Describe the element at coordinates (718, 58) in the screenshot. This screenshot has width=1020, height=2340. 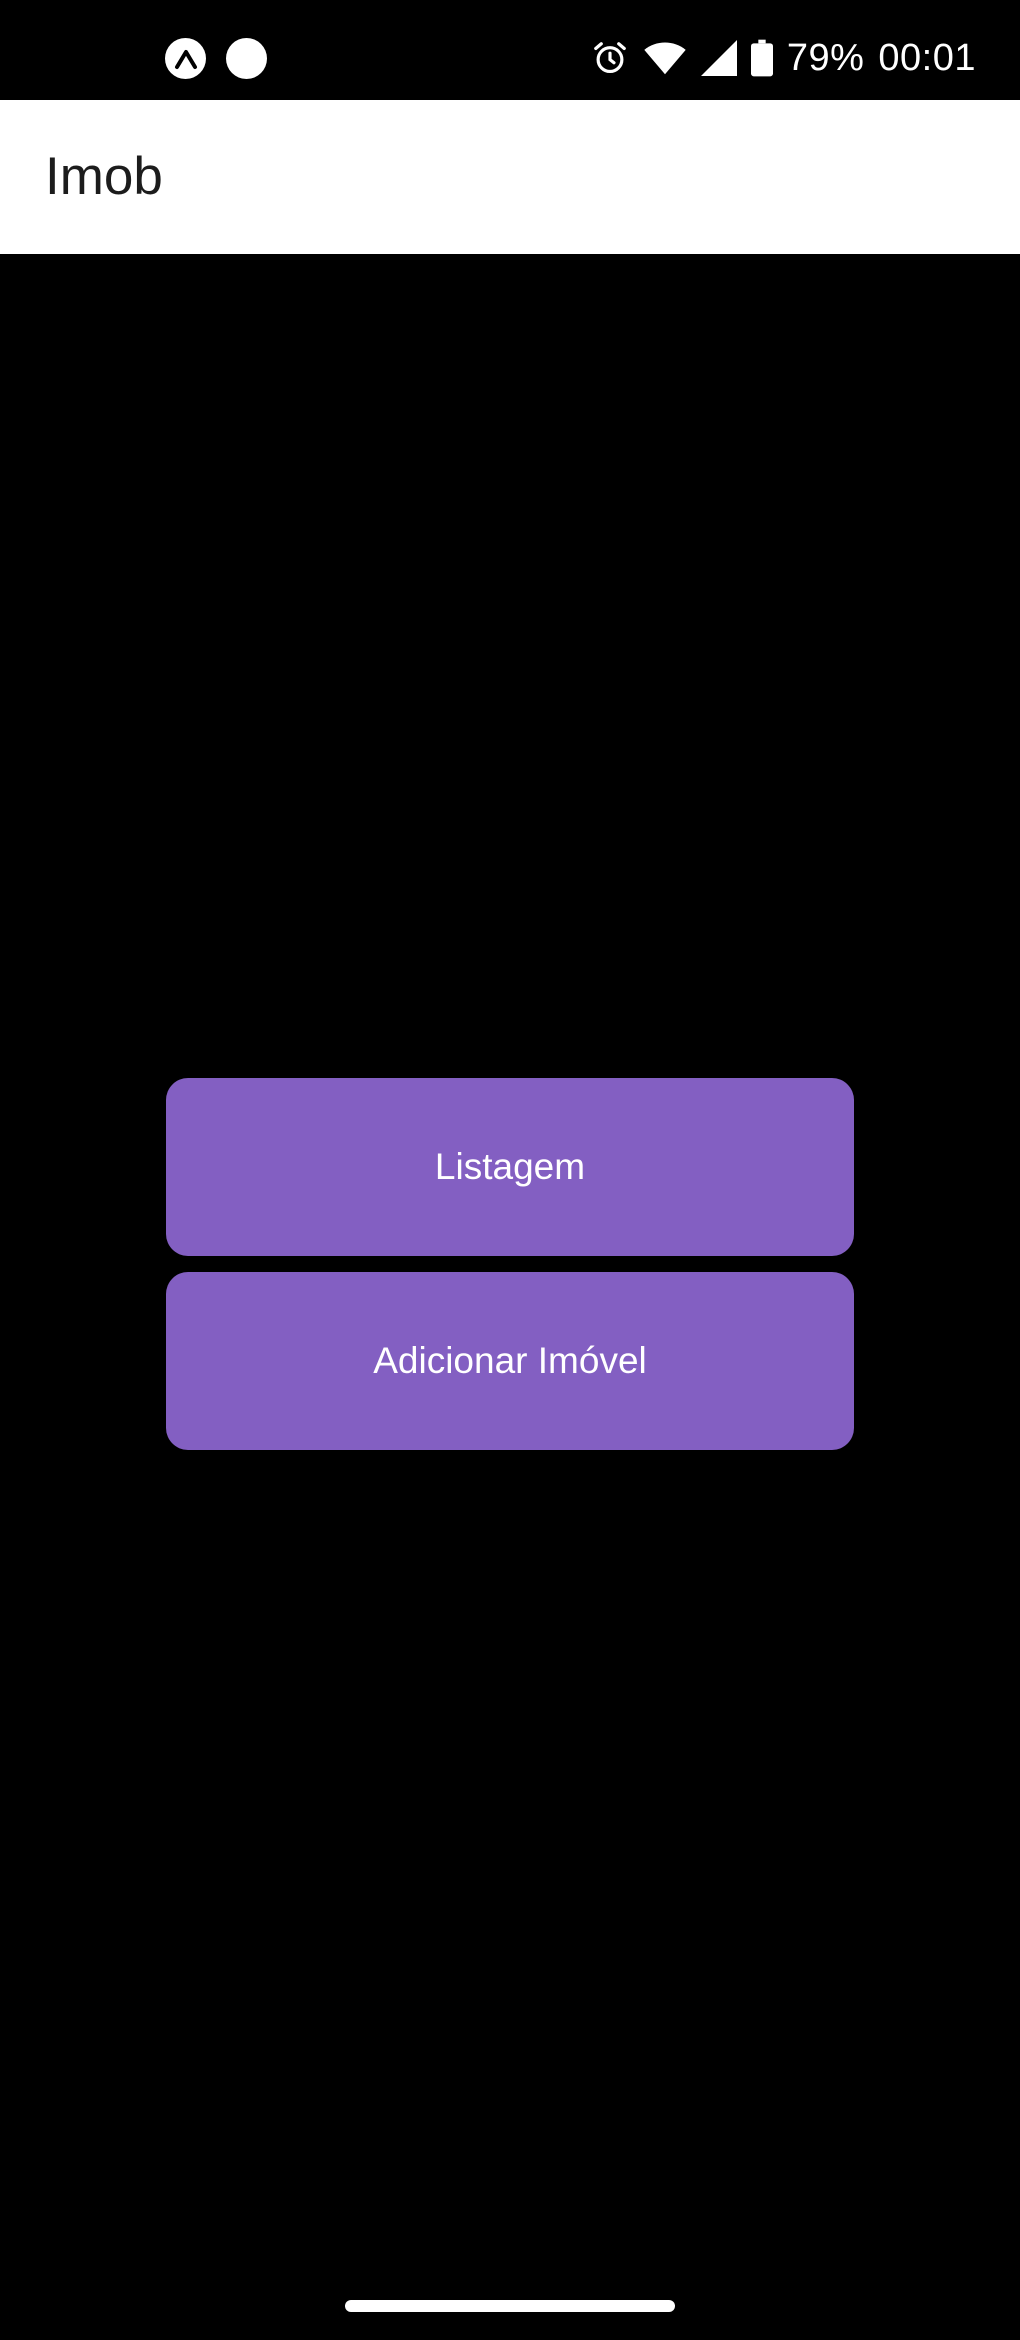
I see `signal-icon` at that location.